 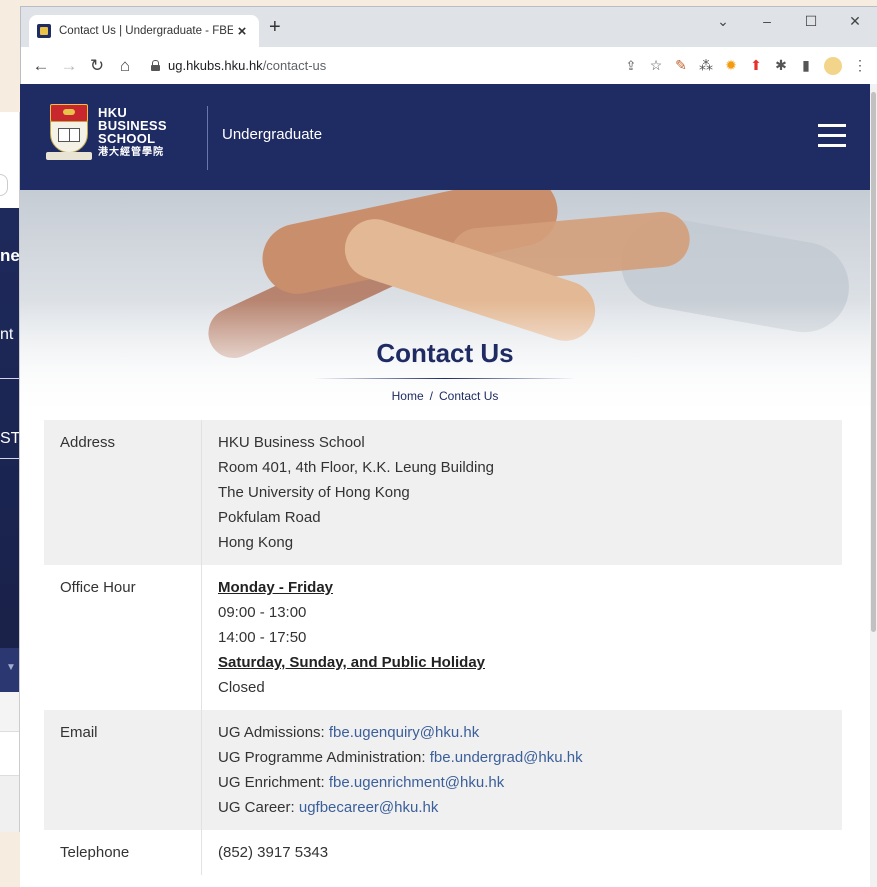 I want to click on site-subtitle: Undergraduate, so click(x=272, y=134).